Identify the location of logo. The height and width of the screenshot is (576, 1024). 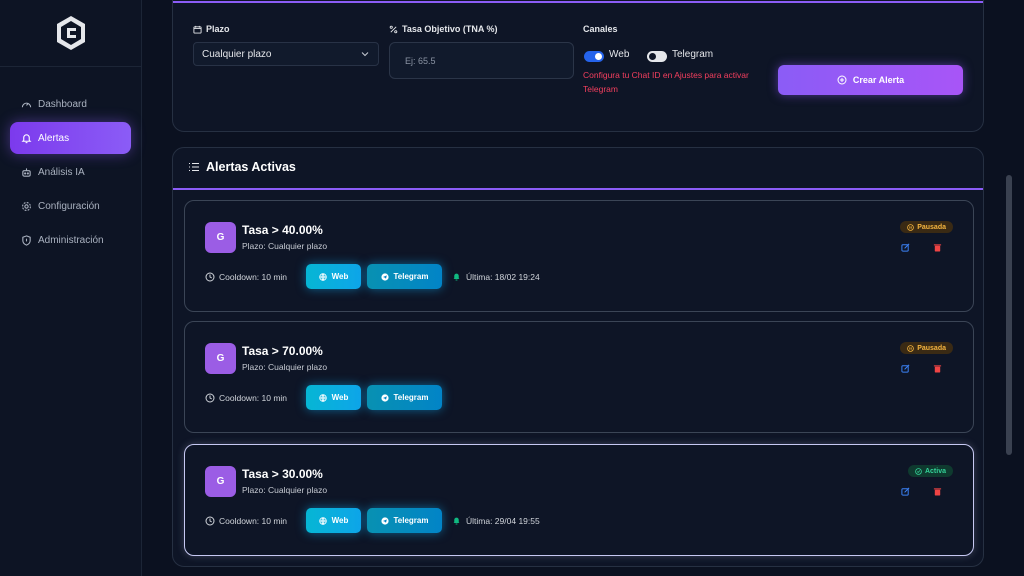
(70, 33).